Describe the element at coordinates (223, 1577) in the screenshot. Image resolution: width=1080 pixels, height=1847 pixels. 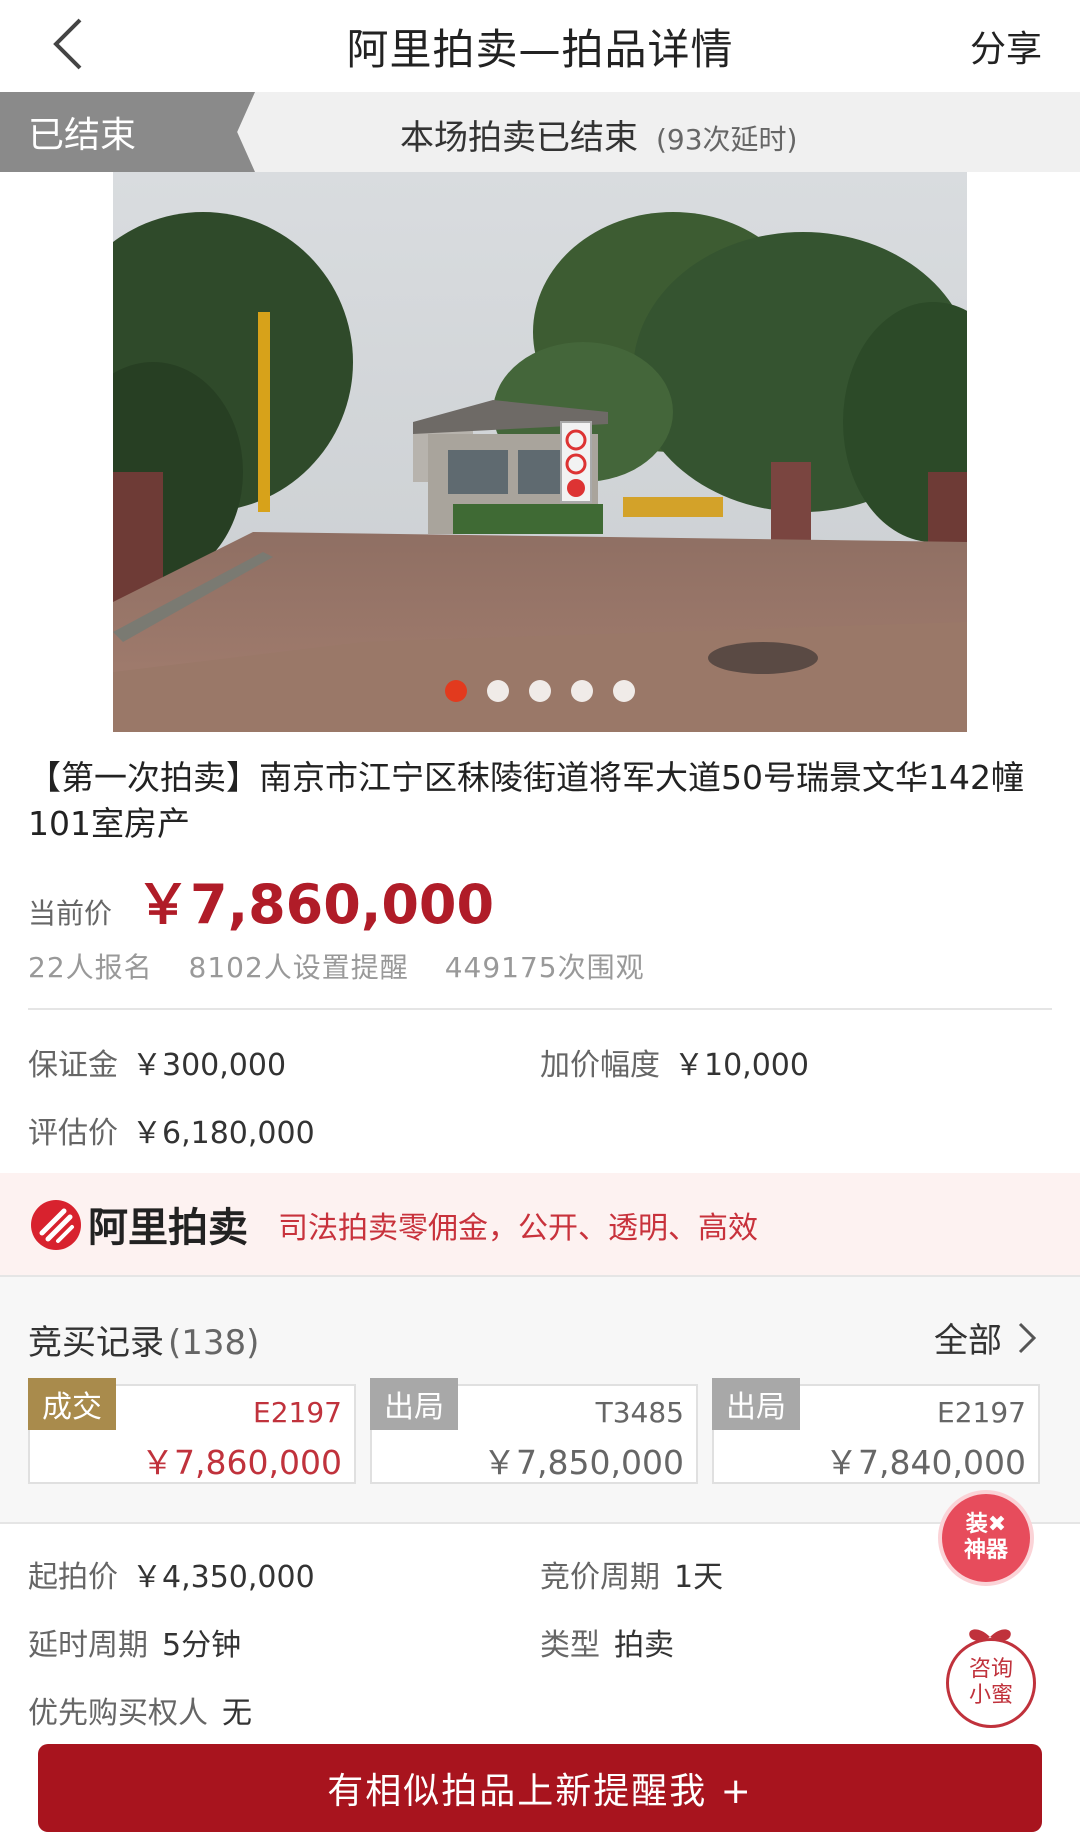
I see `starting-price-value: ￥4,350,000` at that location.